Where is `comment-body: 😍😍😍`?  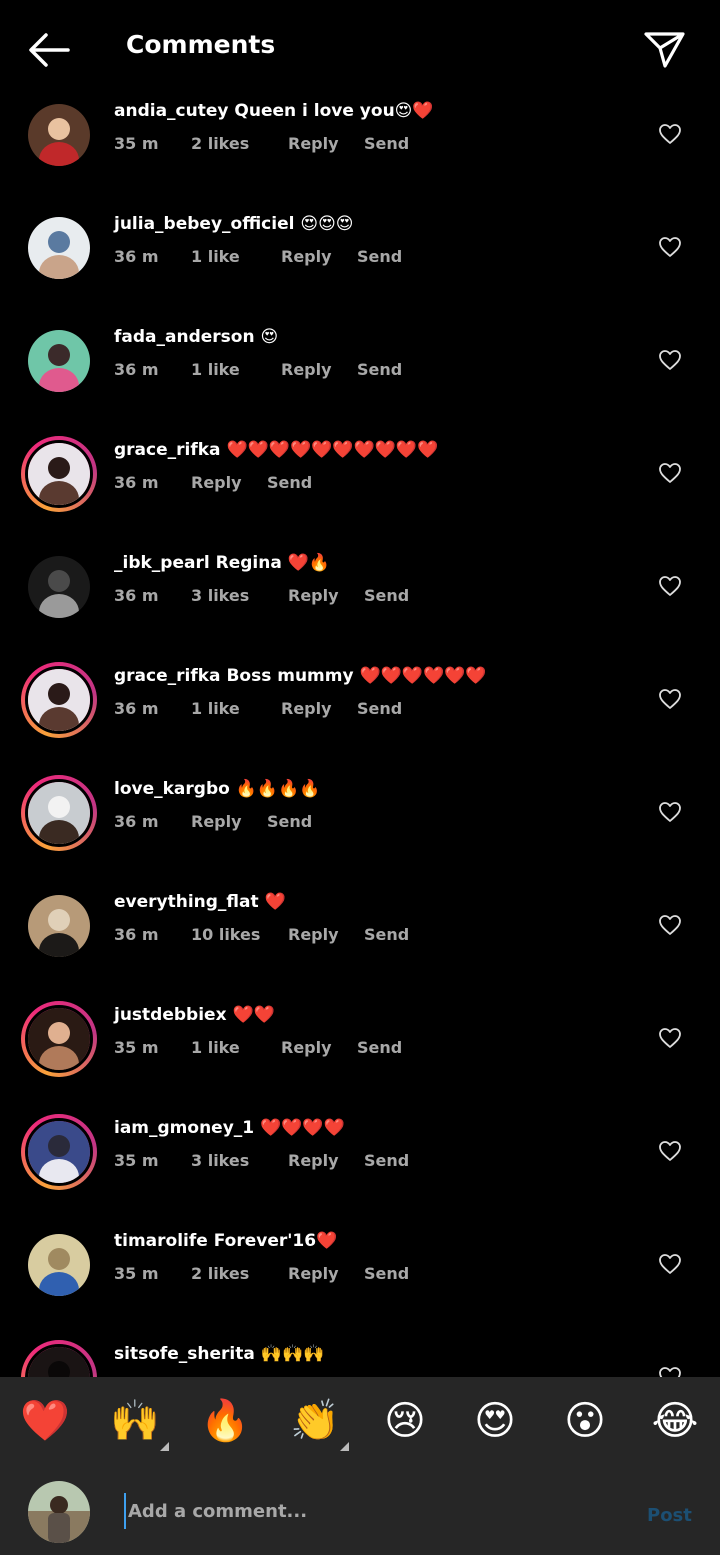 comment-body: 😍😍😍 is located at coordinates (327, 224).